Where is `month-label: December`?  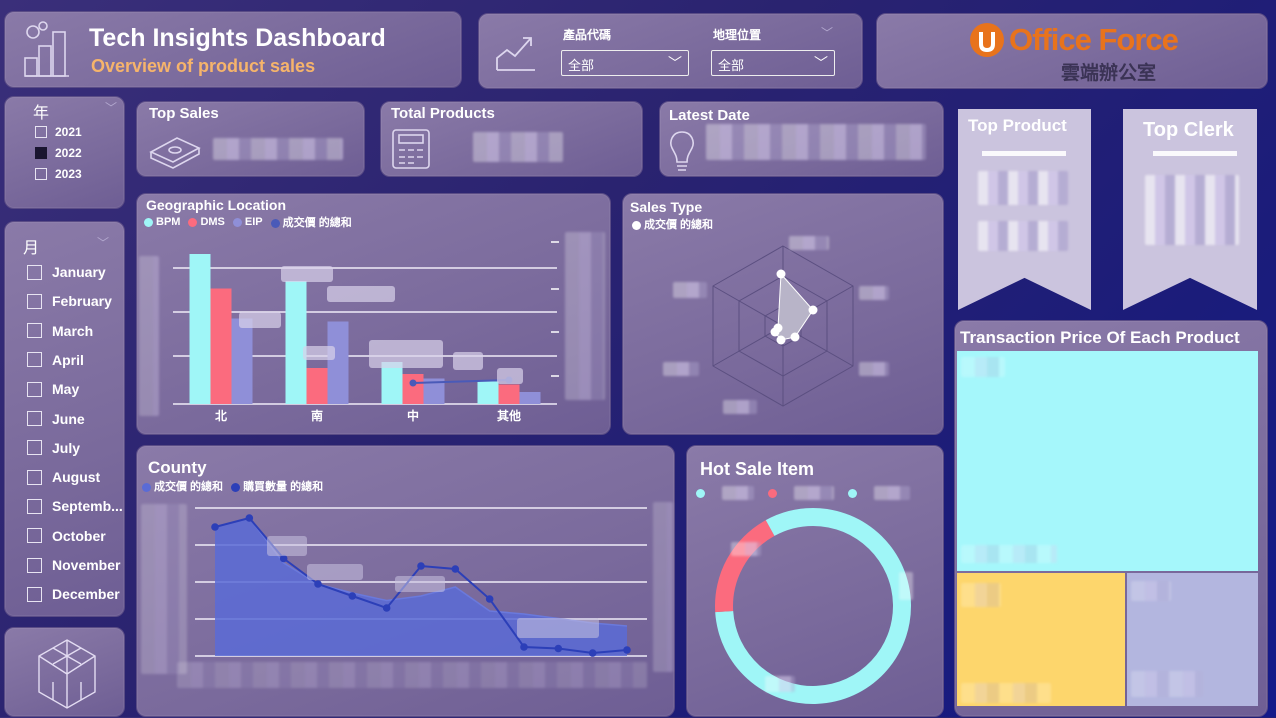 month-label: December is located at coordinates (86, 594).